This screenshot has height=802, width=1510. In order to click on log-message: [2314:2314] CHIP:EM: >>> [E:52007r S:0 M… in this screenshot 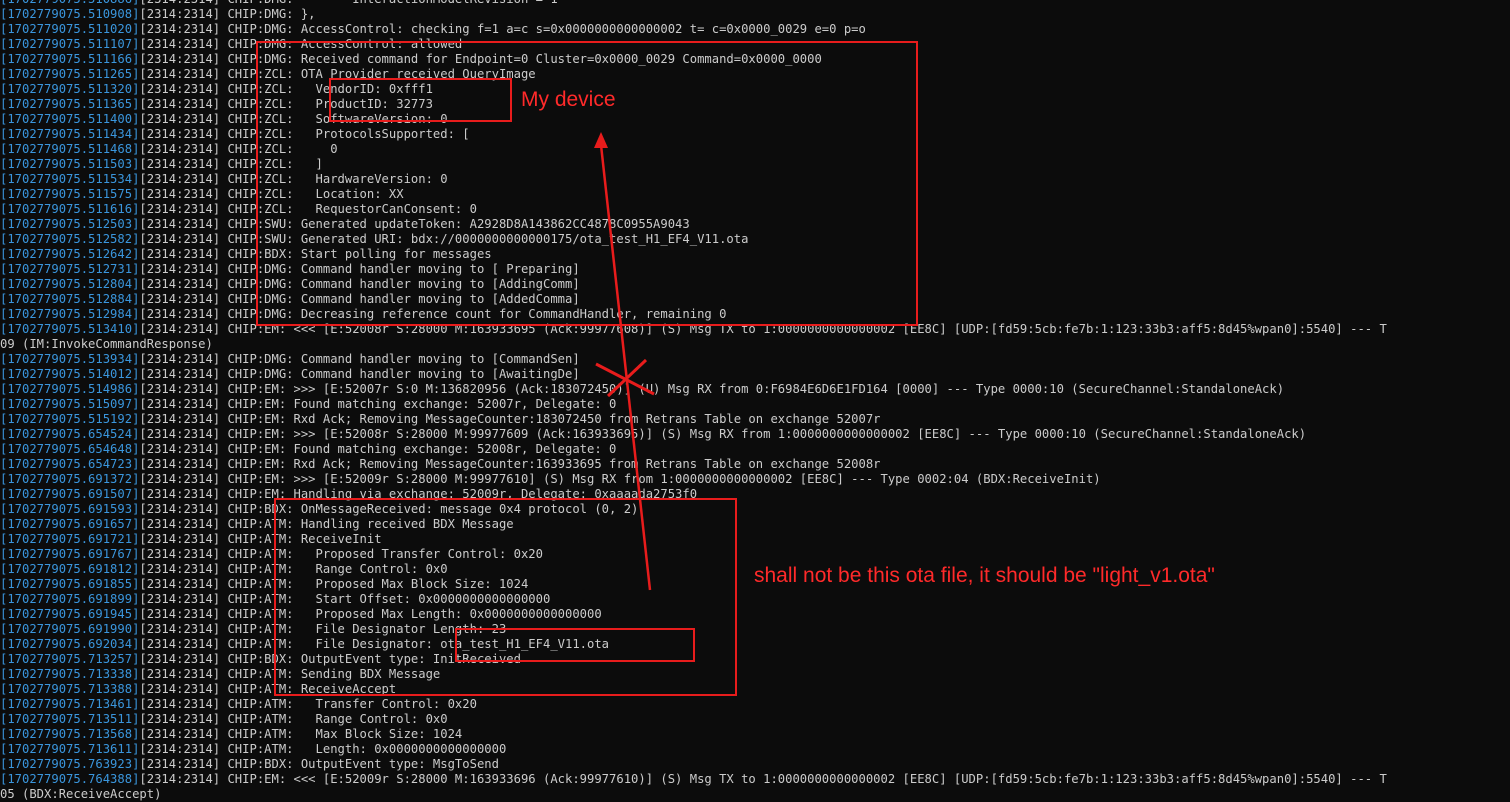, I will do `click(712, 389)`.